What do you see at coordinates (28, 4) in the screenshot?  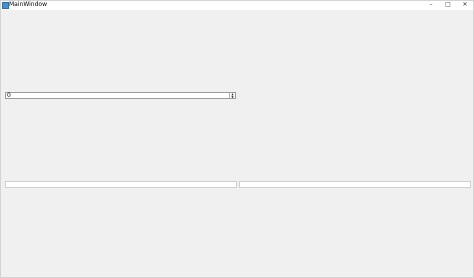 I see `window-title: MainWindow` at bounding box center [28, 4].